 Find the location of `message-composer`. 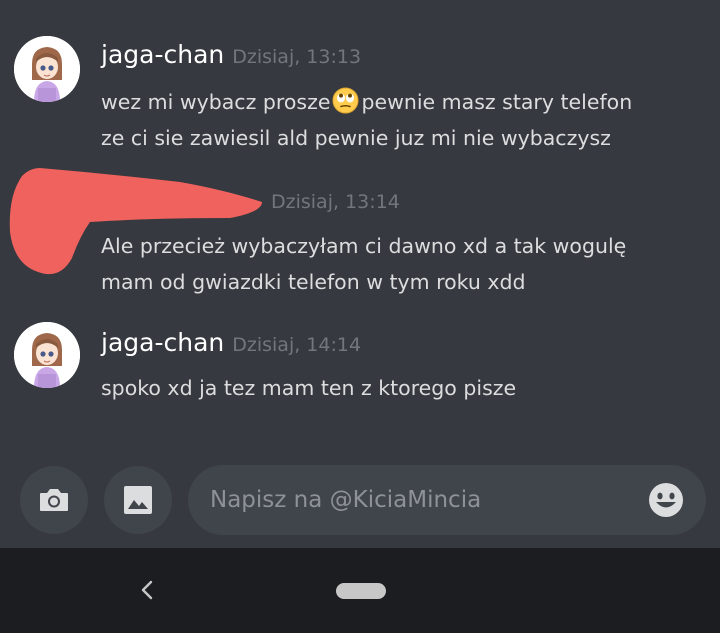

message-composer is located at coordinates (360, 504).